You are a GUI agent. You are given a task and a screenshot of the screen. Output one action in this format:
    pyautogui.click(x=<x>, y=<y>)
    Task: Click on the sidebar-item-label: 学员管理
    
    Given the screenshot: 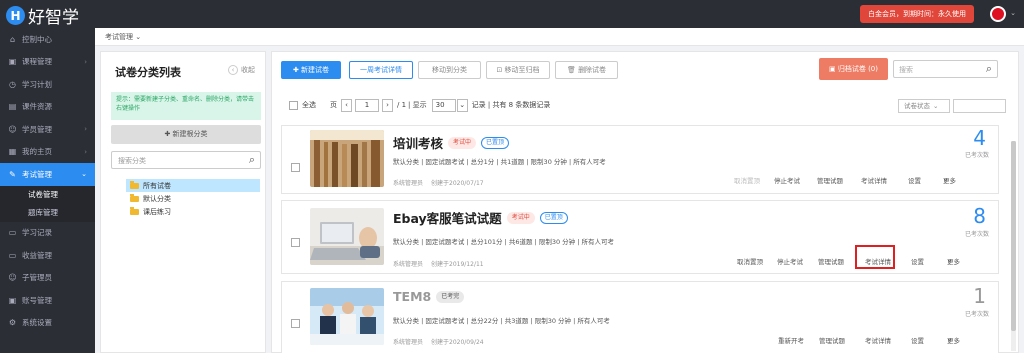 What is the action you would take?
    pyautogui.click(x=37, y=129)
    